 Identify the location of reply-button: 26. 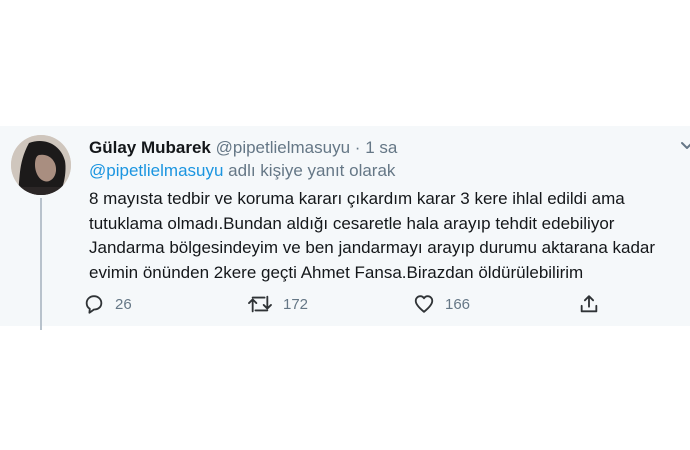
(107, 304).